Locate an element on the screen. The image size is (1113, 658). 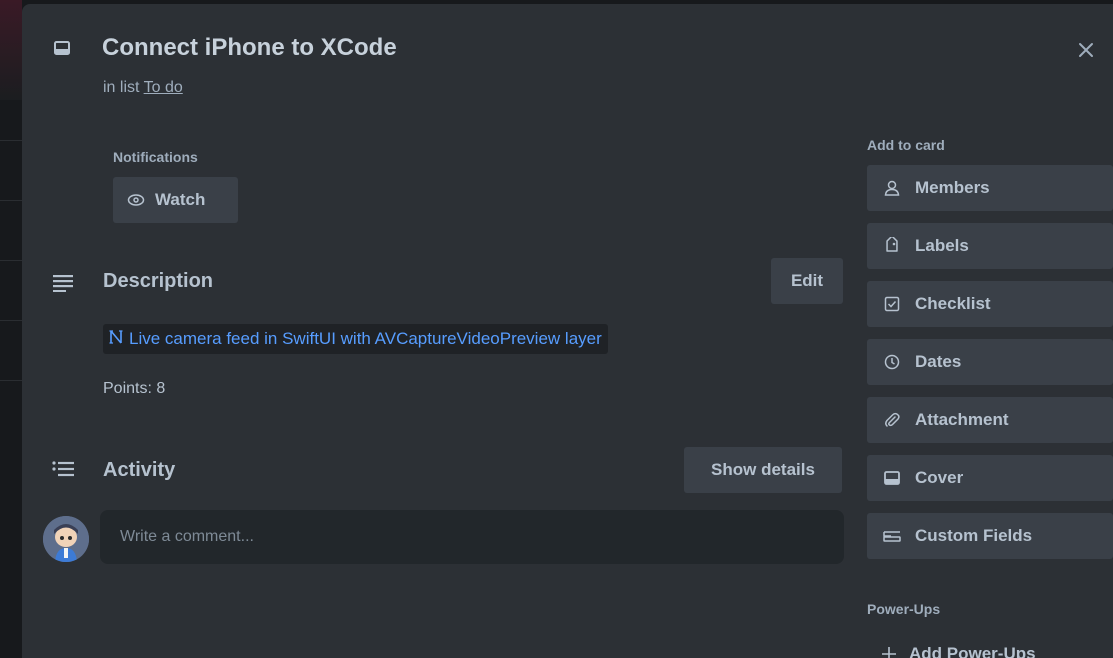
add-powerups-label: Add Power-Ups is located at coordinates (972, 651).